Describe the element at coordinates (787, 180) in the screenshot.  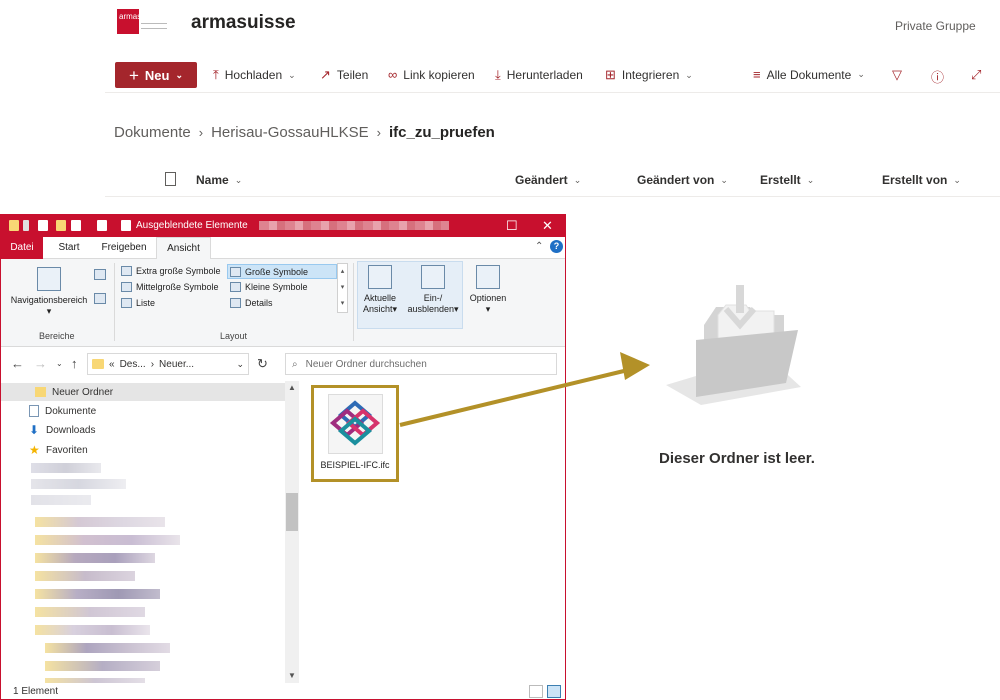
I see `column-header-created: Erstellt ⌄` at that location.